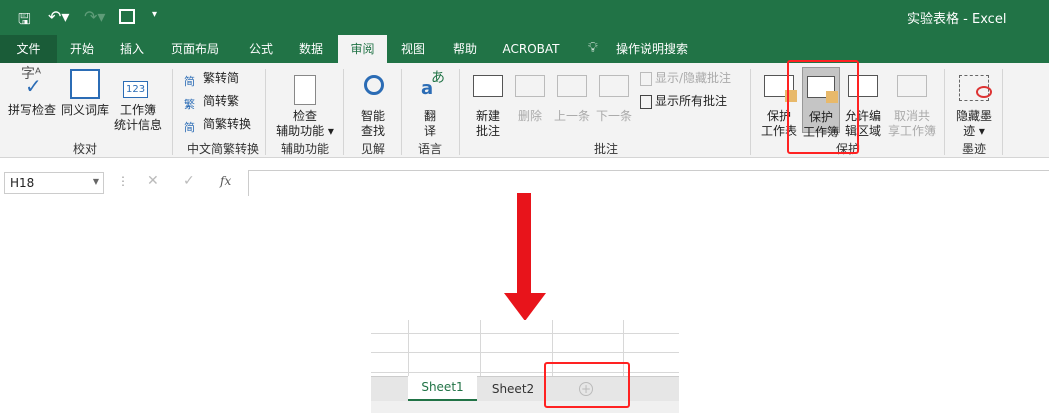  What do you see at coordinates (305, 107) in the screenshot?
I see `check-accessibility-button: 检查 辅助功能 ▾` at bounding box center [305, 107].